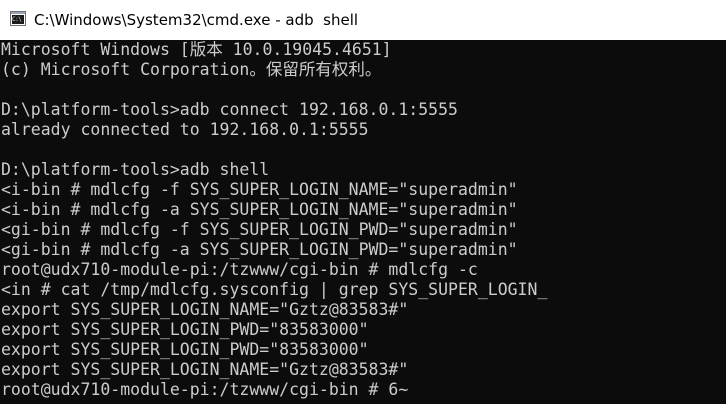  I want to click on console-line: (c) Microsoft Corporation。保留所有权利。, so click(191, 69).